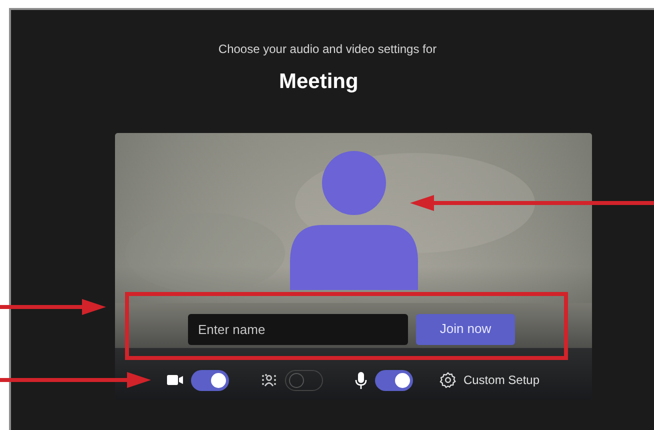 This screenshot has width=654, height=430. What do you see at coordinates (318, 82) in the screenshot?
I see `meeting-title: Meeting` at bounding box center [318, 82].